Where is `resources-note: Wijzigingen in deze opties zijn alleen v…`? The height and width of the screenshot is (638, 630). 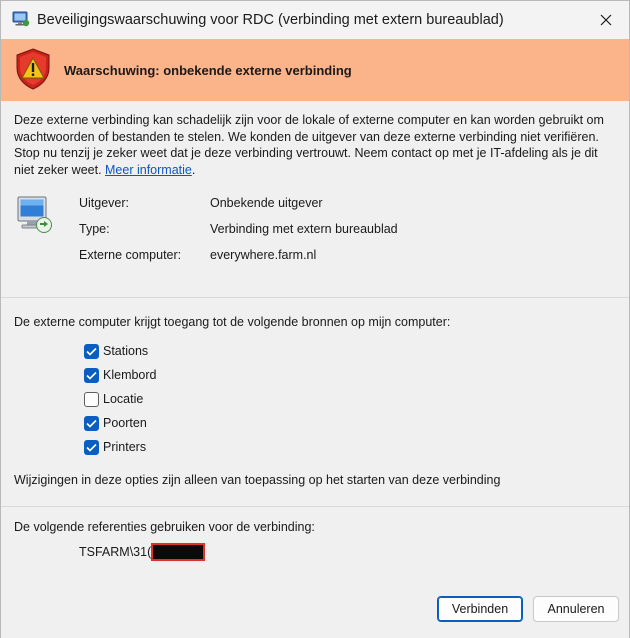 resources-note: Wijzigingen in deze opties zijn alleen v… is located at coordinates (257, 480).